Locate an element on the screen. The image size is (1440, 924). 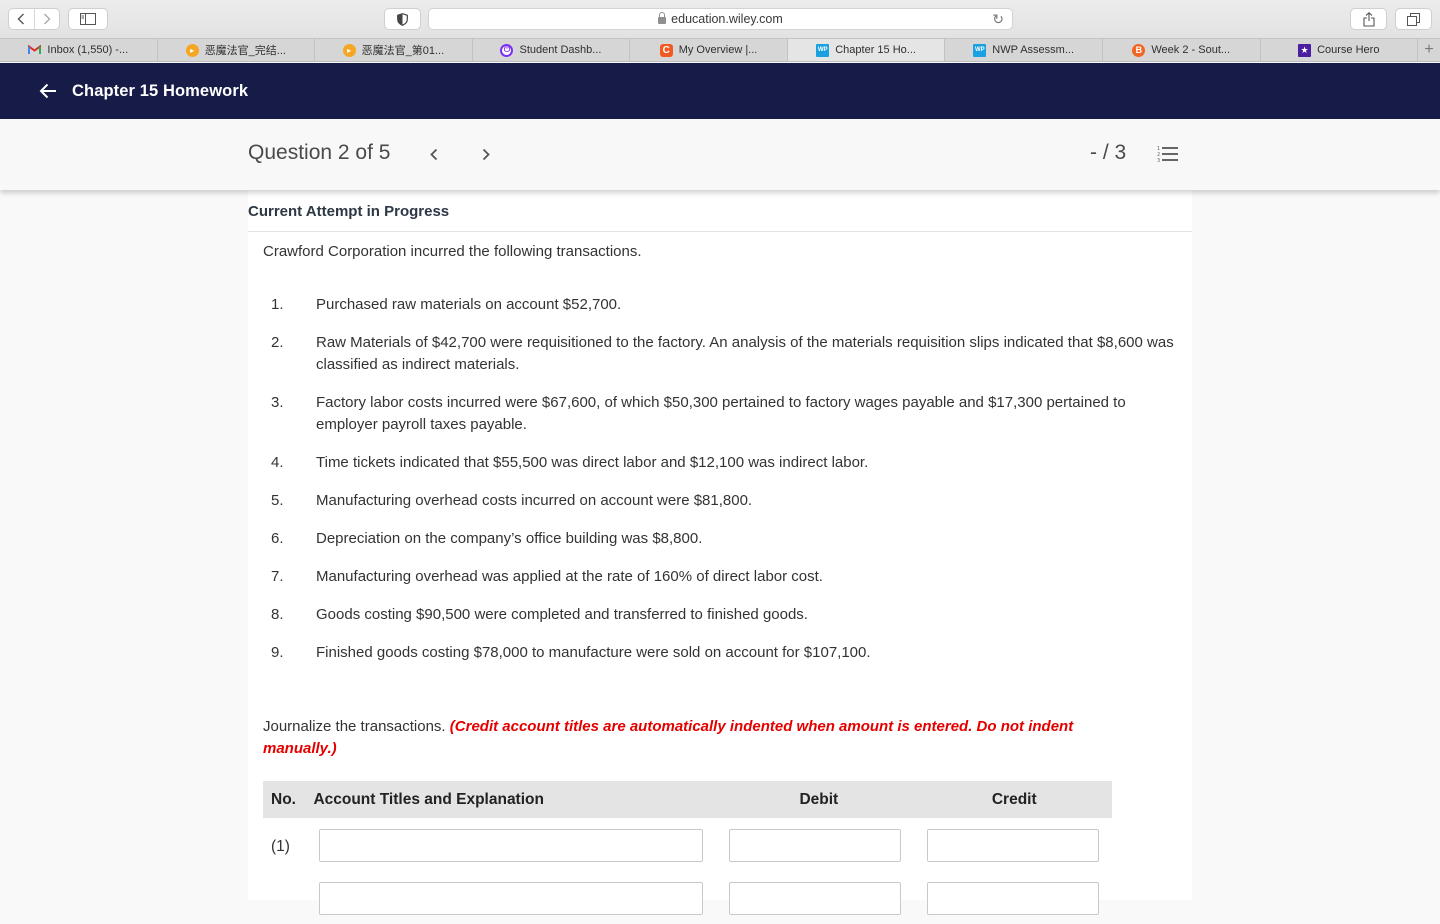
question-counter: Question 2 of 5 is located at coordinates (319, 152).